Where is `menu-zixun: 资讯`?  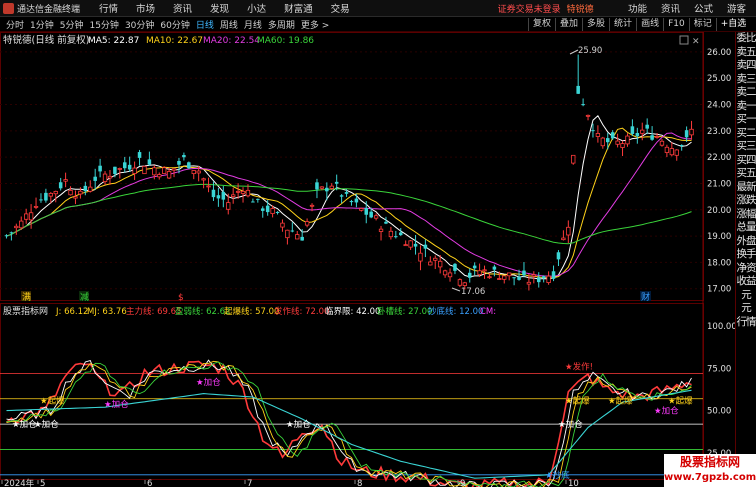
menu-zixun: 资讯 is located at coordinates (182, 8).